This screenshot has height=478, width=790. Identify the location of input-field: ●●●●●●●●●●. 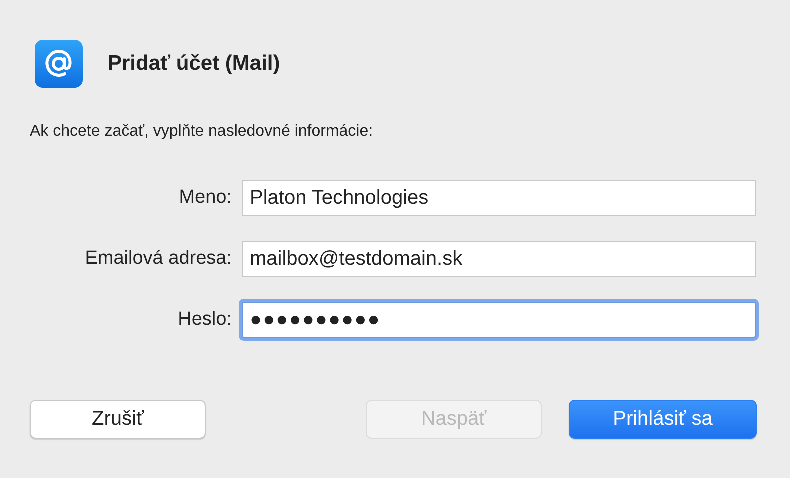
(499, 320).